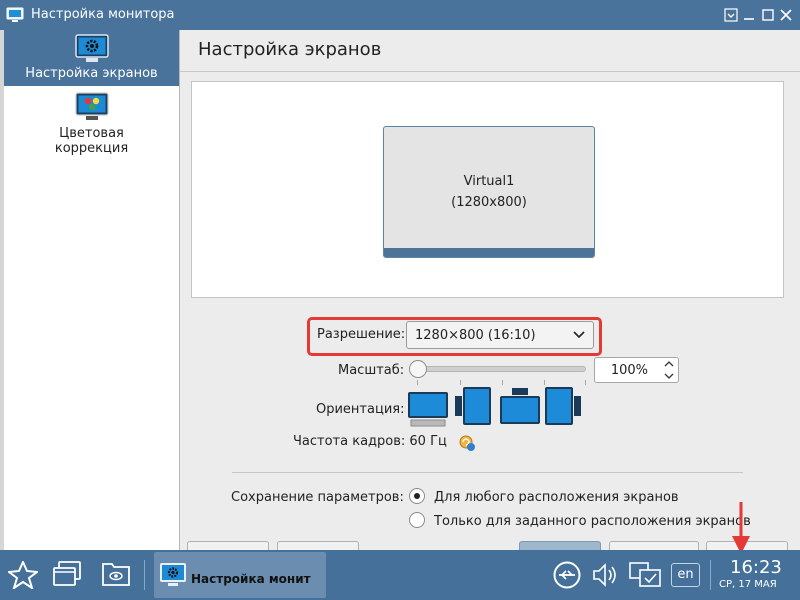 The height and width of the screenshot is (600, 800). What do you see at coordinates (489, 202) in the screenshot?
I see `monitor-resolution: (1280x800)` at bounding box center [489, 202].